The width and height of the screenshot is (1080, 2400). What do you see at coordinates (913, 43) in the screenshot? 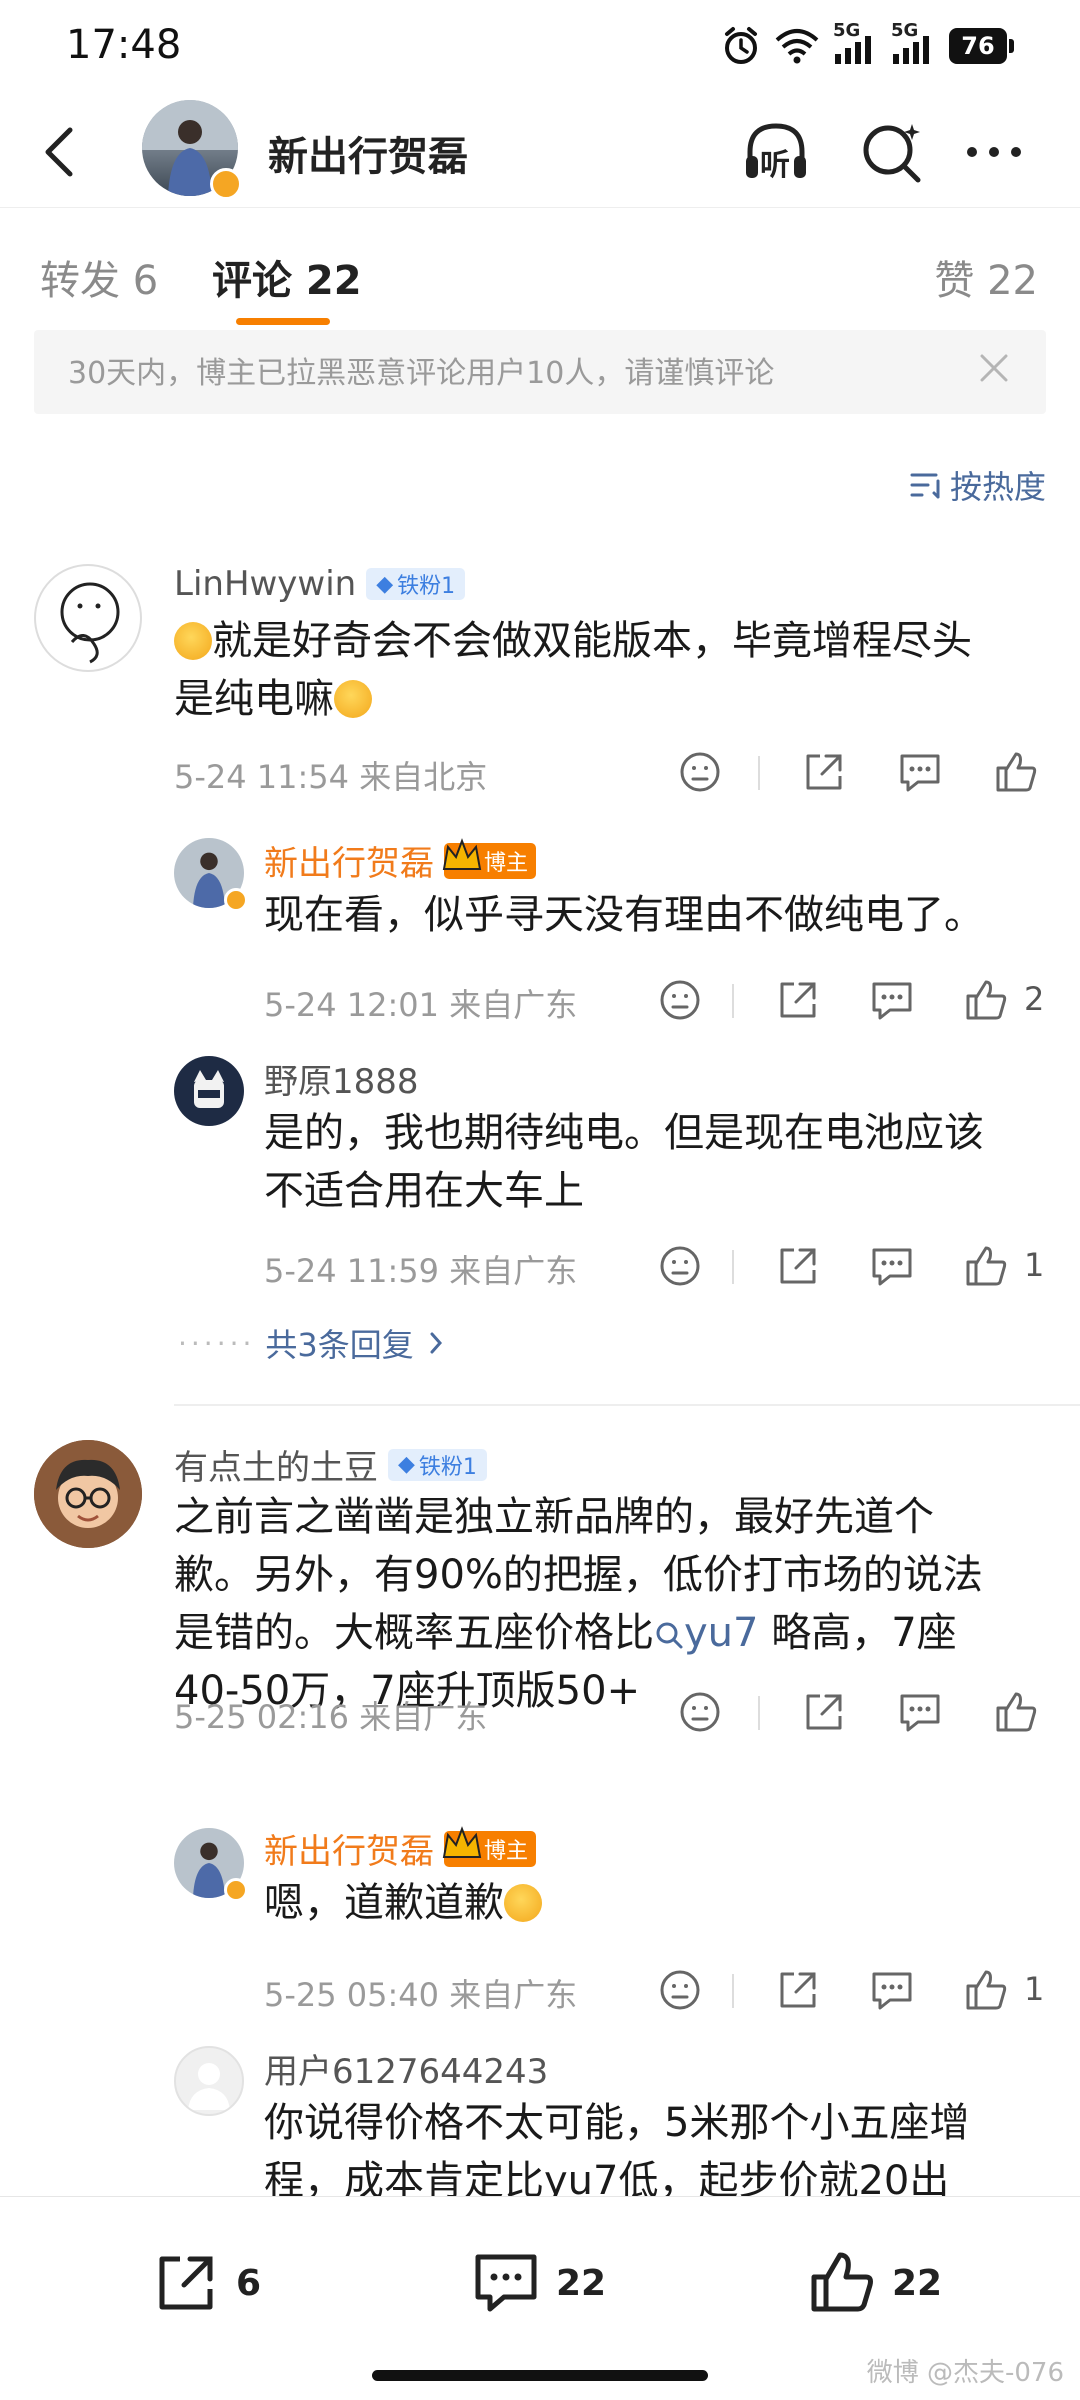
I see `signal-5g-icon-2: 5G` at bounding box center [913, 43].